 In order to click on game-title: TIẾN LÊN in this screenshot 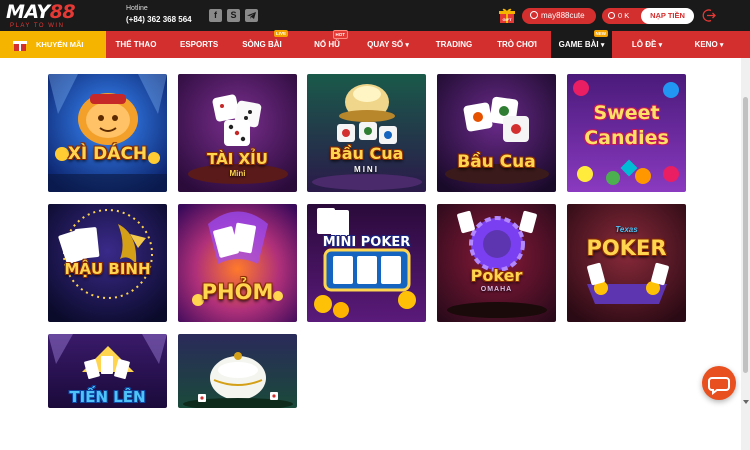, I will do `click(107, 397)`.